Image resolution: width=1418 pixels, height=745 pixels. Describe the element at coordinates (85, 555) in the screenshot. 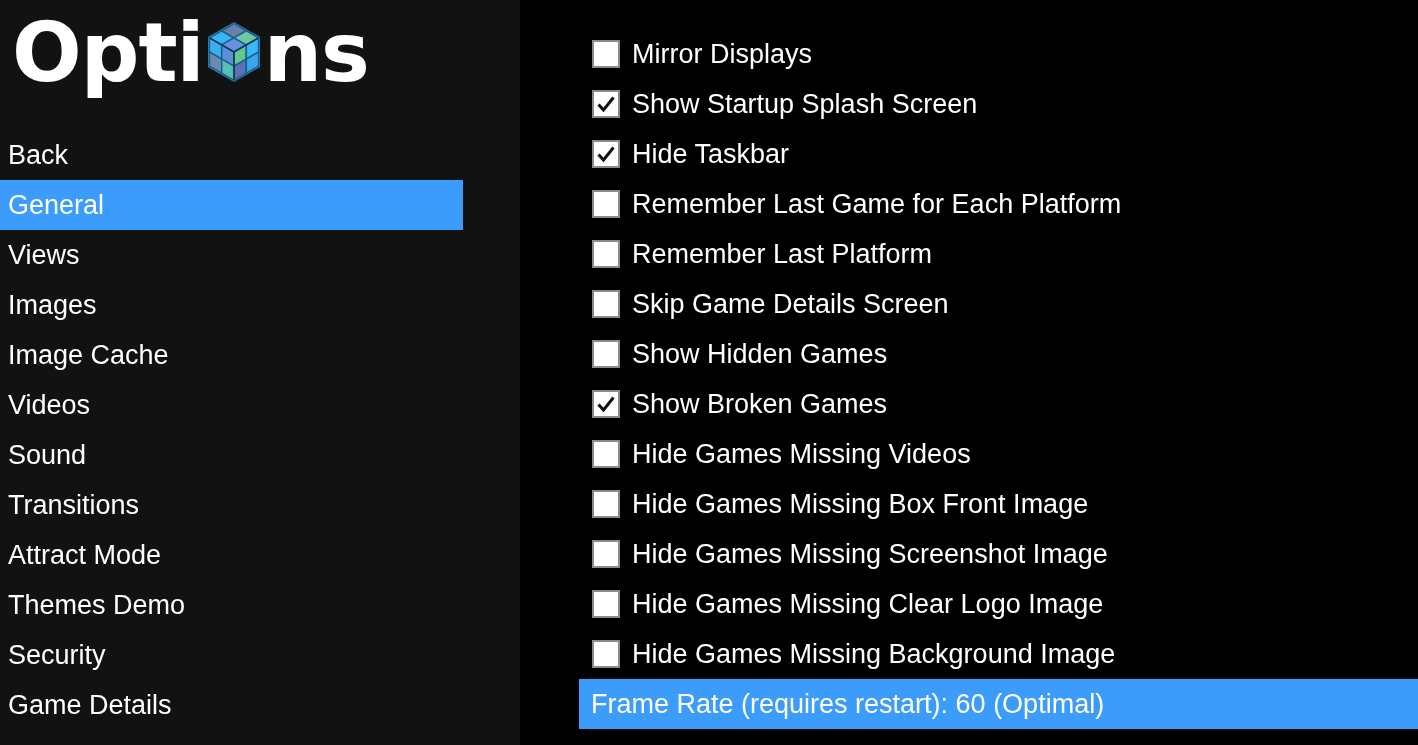

I see `sidebar-item: Attract Mode` at that location.